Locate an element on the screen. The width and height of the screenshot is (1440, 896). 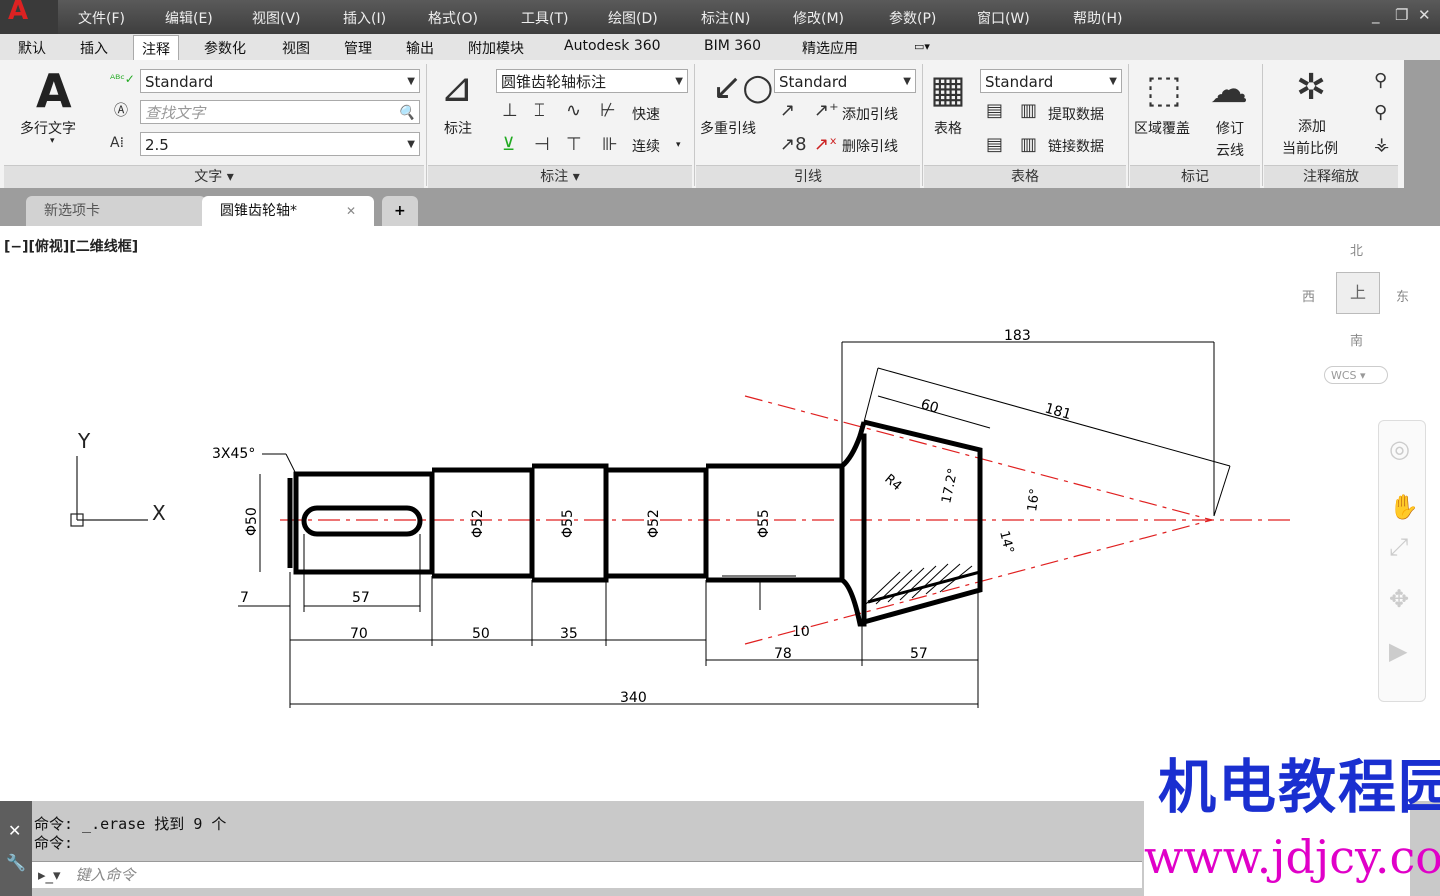
orbit-icon: ✥ is located at coordinates (1399, 599).